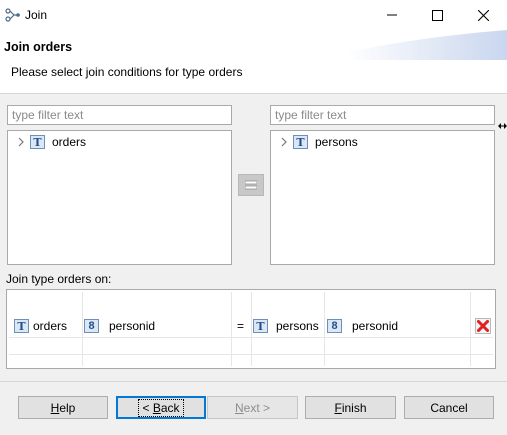 This screenshot has width=507, height=435. I want to click on join-operator: =, so click(240, 326).